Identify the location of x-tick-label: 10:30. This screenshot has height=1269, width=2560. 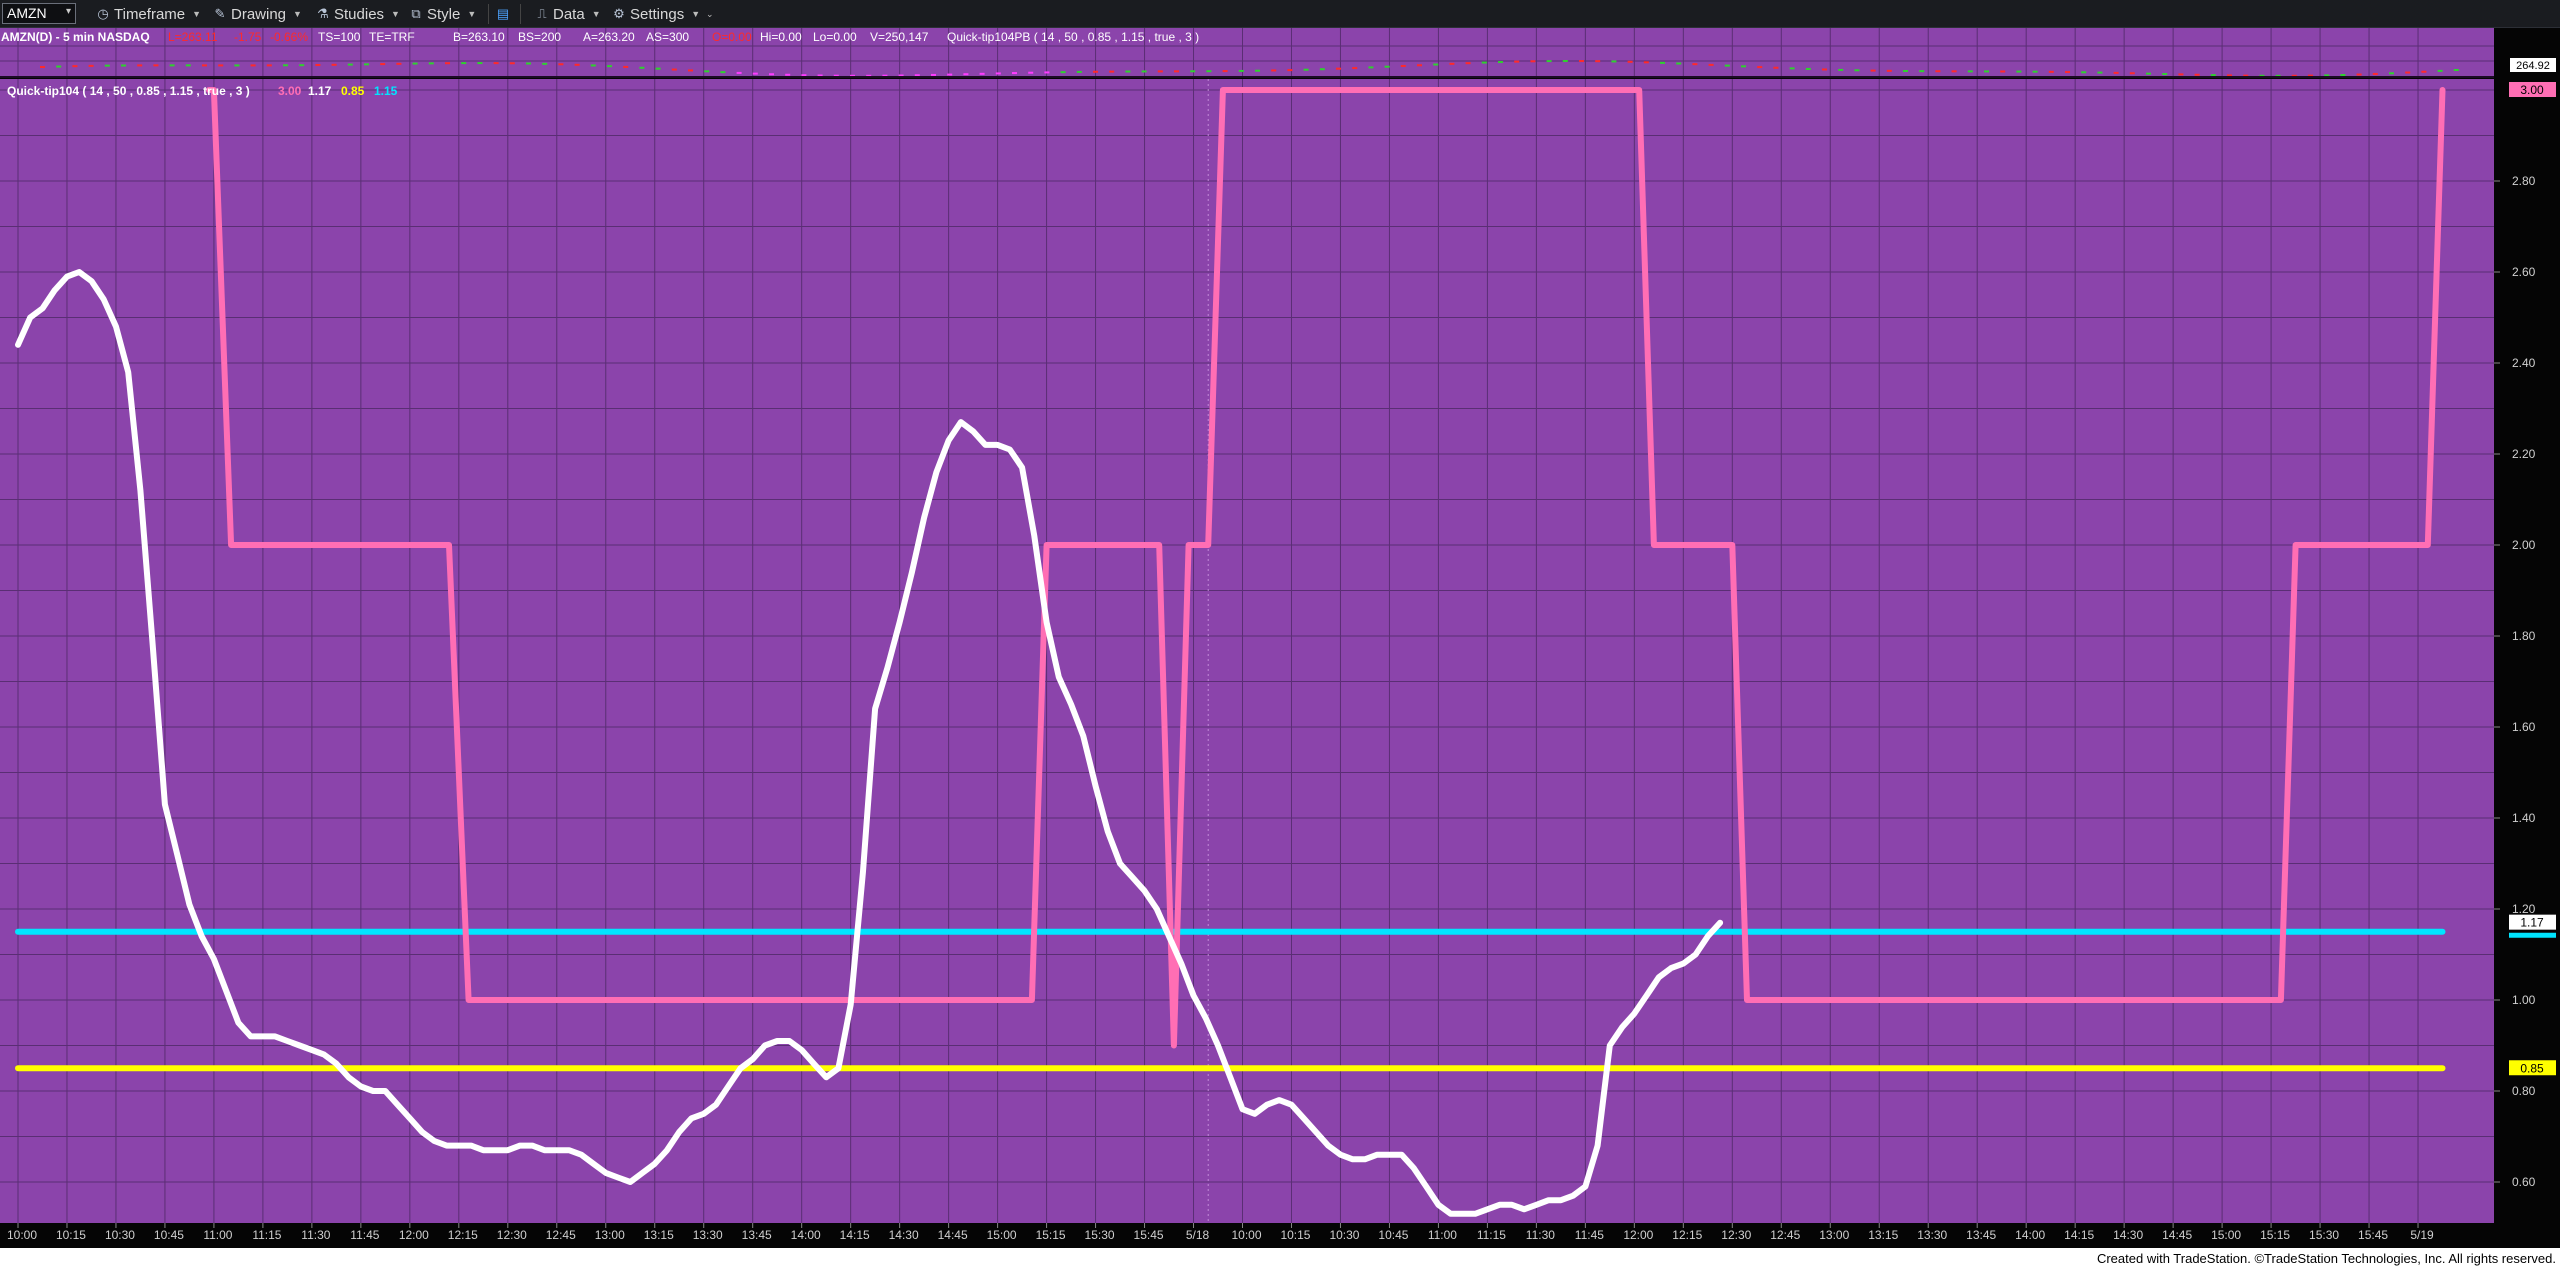
(1344, 1235).